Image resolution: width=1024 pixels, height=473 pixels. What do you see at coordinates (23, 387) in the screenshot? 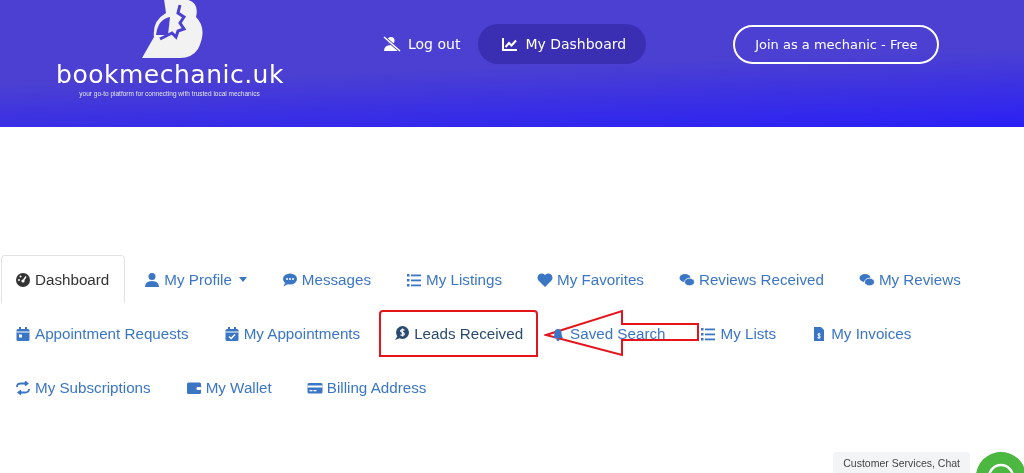
I see `sync-icon` at bounding box center [23, 387].